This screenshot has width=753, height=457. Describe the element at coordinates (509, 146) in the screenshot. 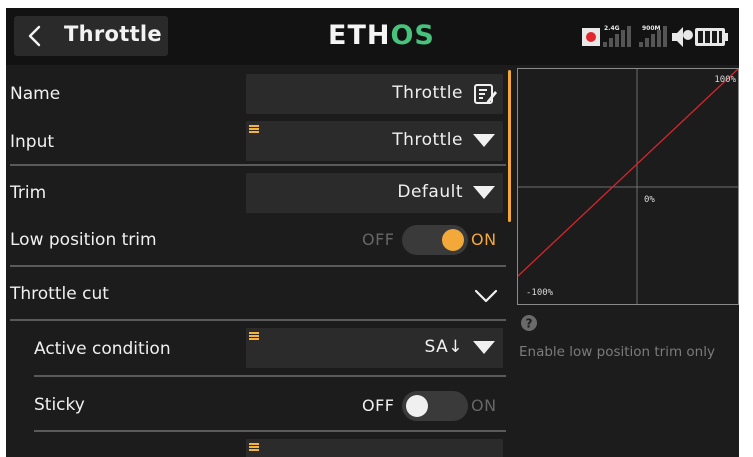

I see `scrollbar` at that location.